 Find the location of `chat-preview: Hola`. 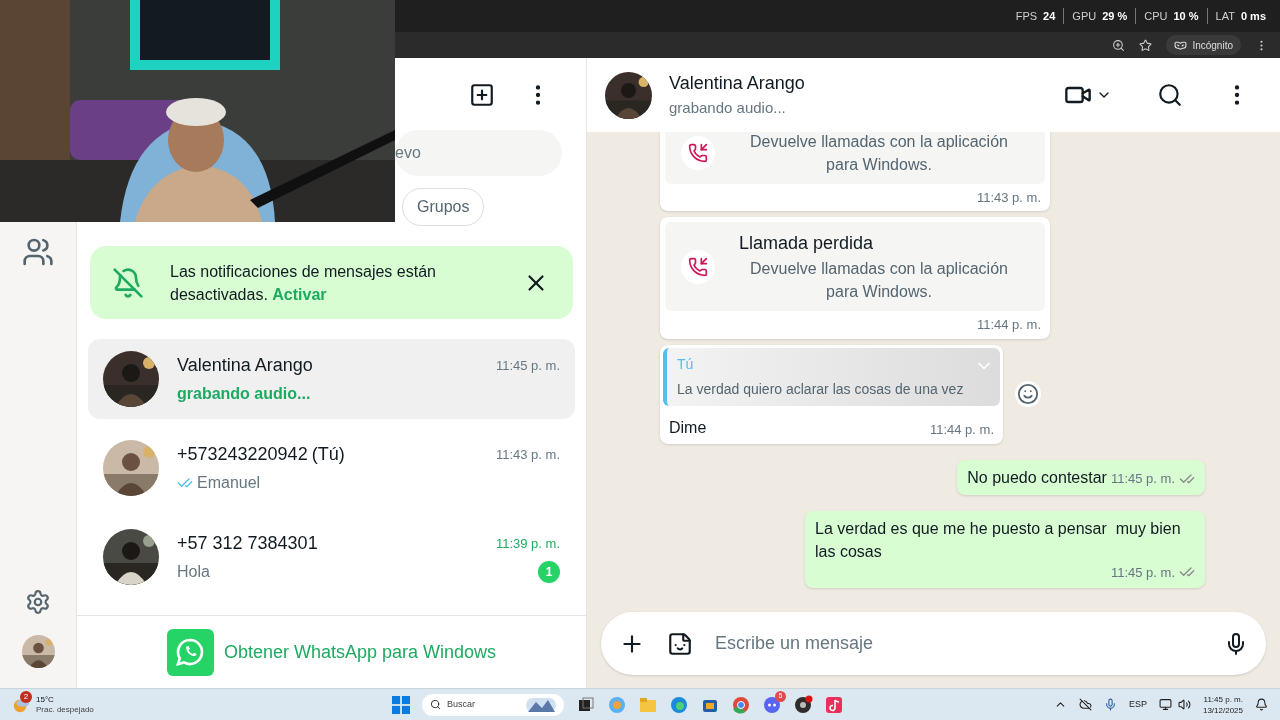

chat-preview: Hola is located at coordinates (193, 572).